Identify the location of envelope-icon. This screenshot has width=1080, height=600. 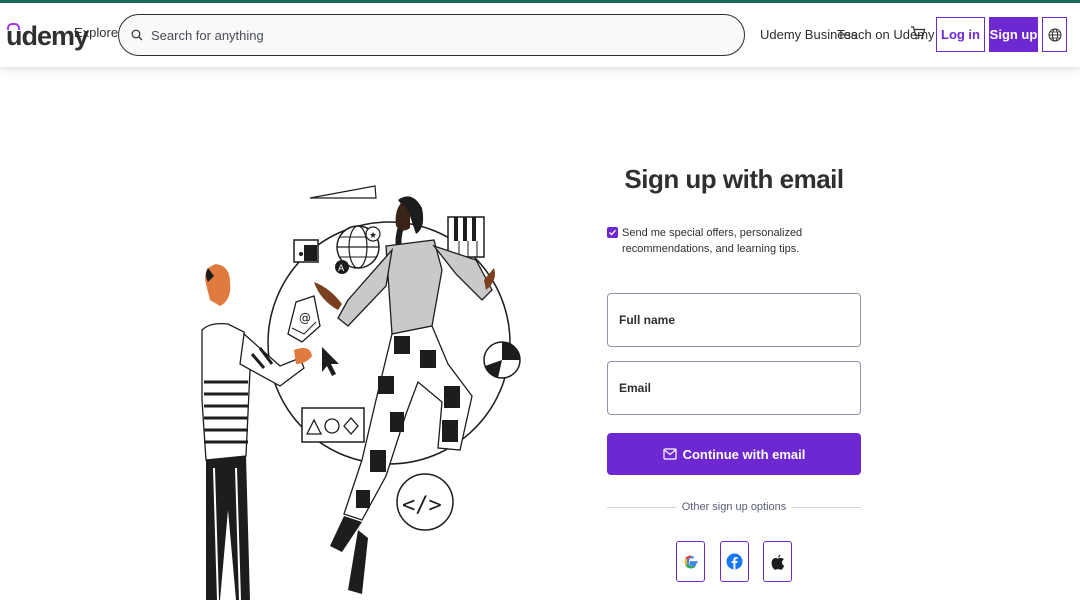
(669, 454).